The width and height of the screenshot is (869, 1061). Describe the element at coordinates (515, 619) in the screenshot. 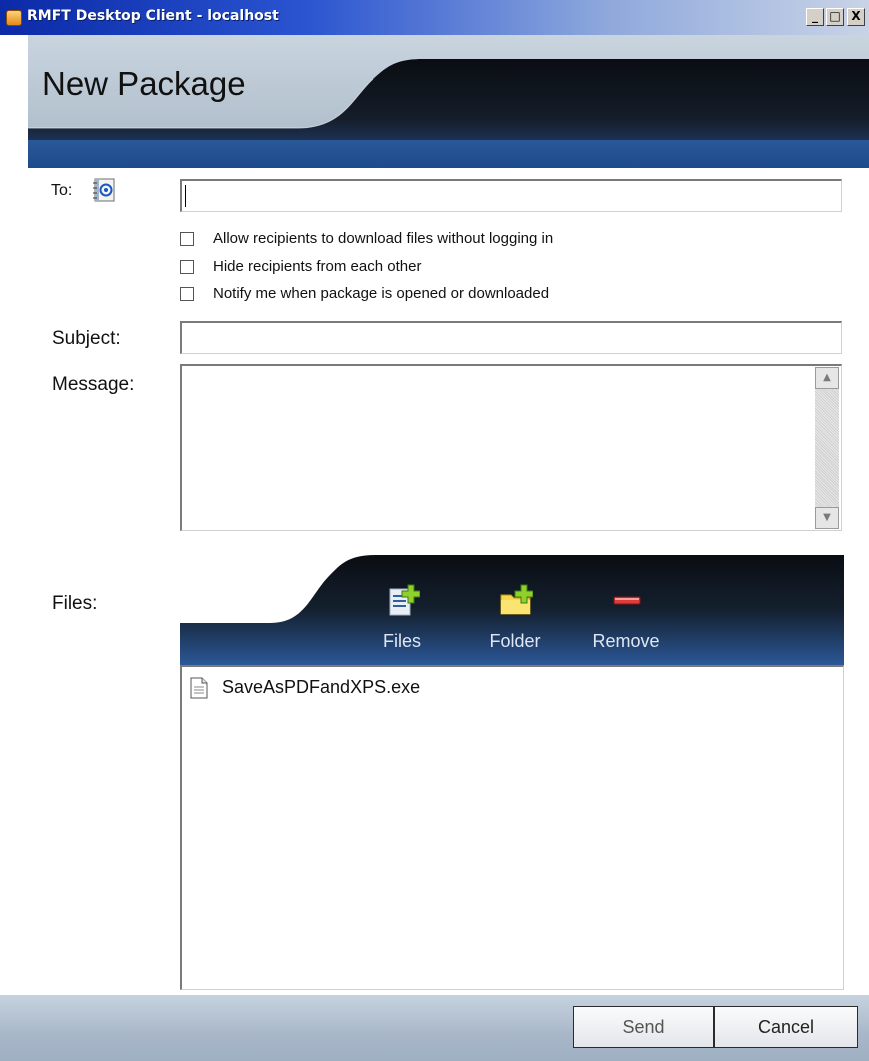

I see `add-folder-button: Folder` at that location.